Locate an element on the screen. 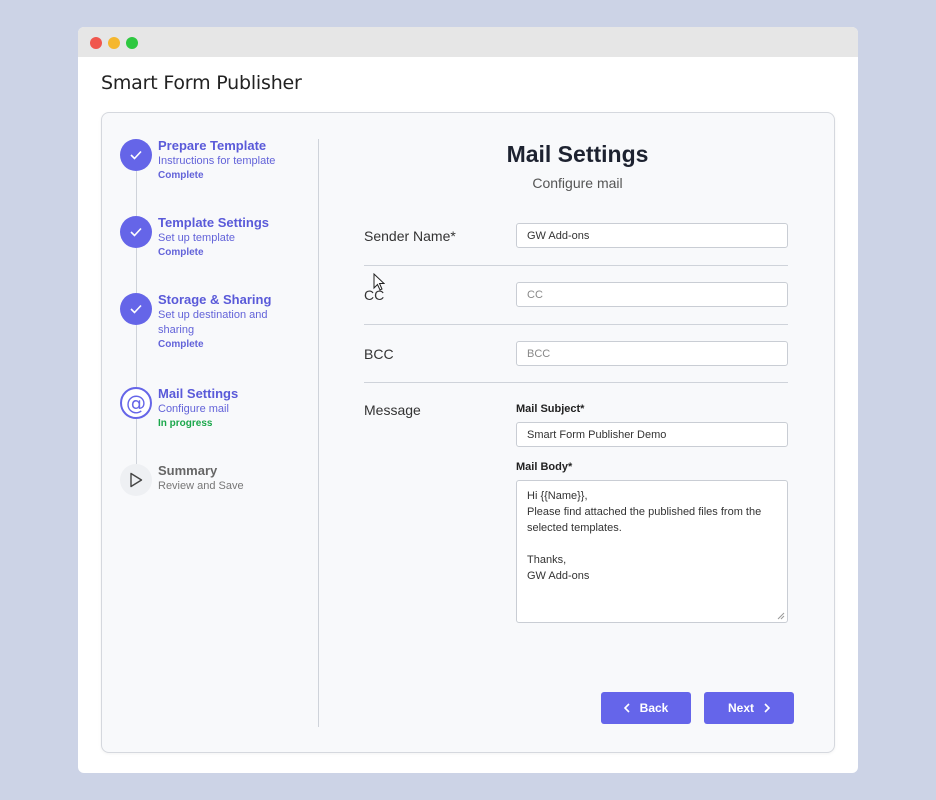  next-button: Next is located at coordinates (749, 708).